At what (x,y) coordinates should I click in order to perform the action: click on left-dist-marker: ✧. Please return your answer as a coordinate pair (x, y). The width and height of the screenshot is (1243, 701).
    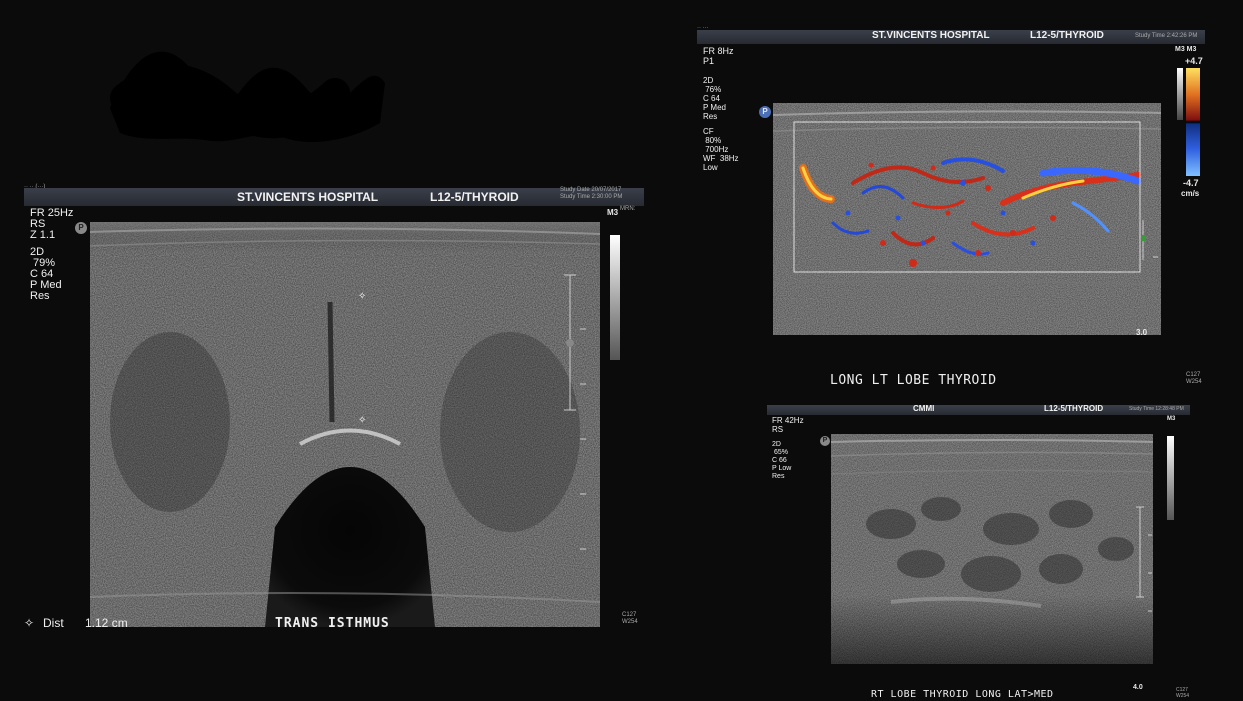
    Looking at the image, I should click on (29, 623).